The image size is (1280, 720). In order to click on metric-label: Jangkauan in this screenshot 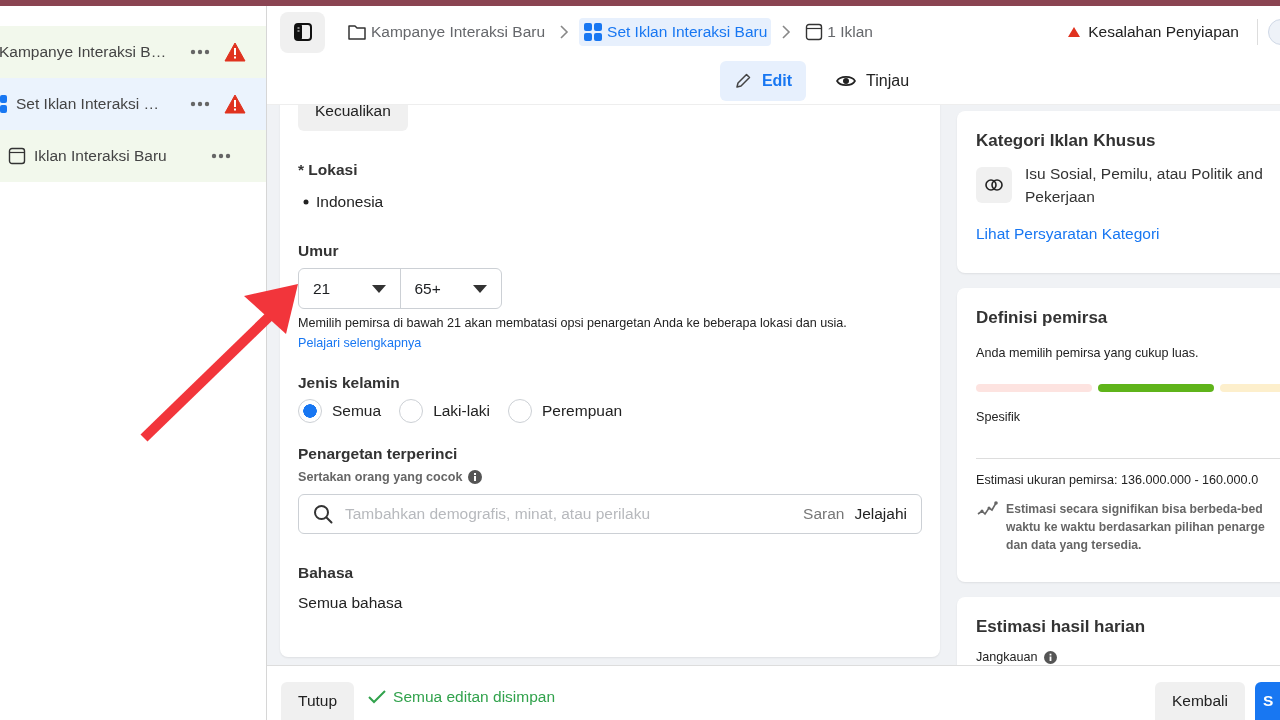, I will do `click(1007, 657)`.